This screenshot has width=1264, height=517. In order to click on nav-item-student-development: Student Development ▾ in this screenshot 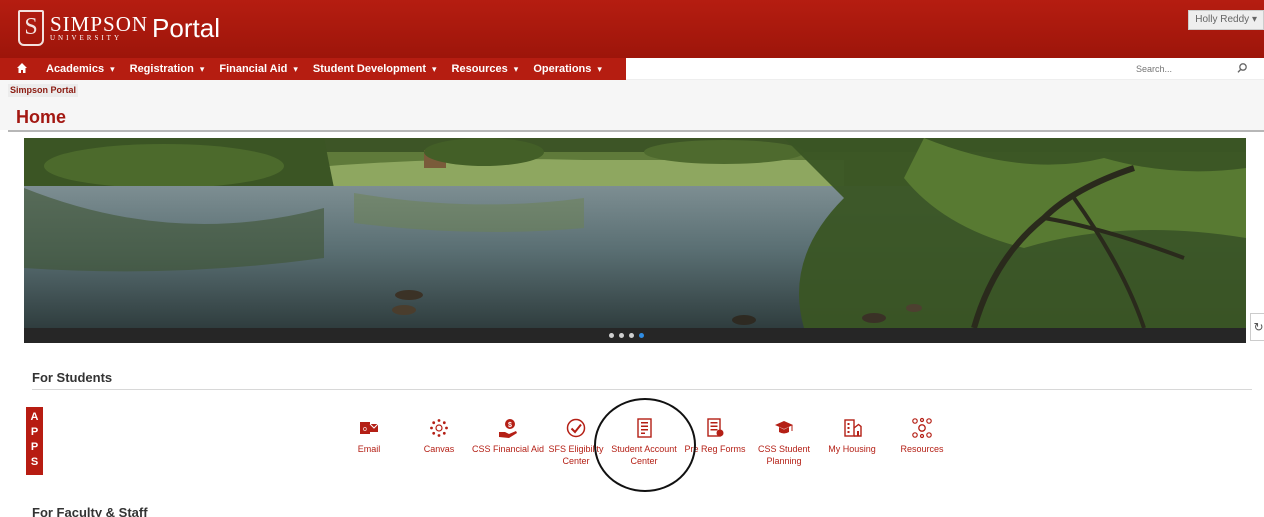, I will do `click(375, 69)`.